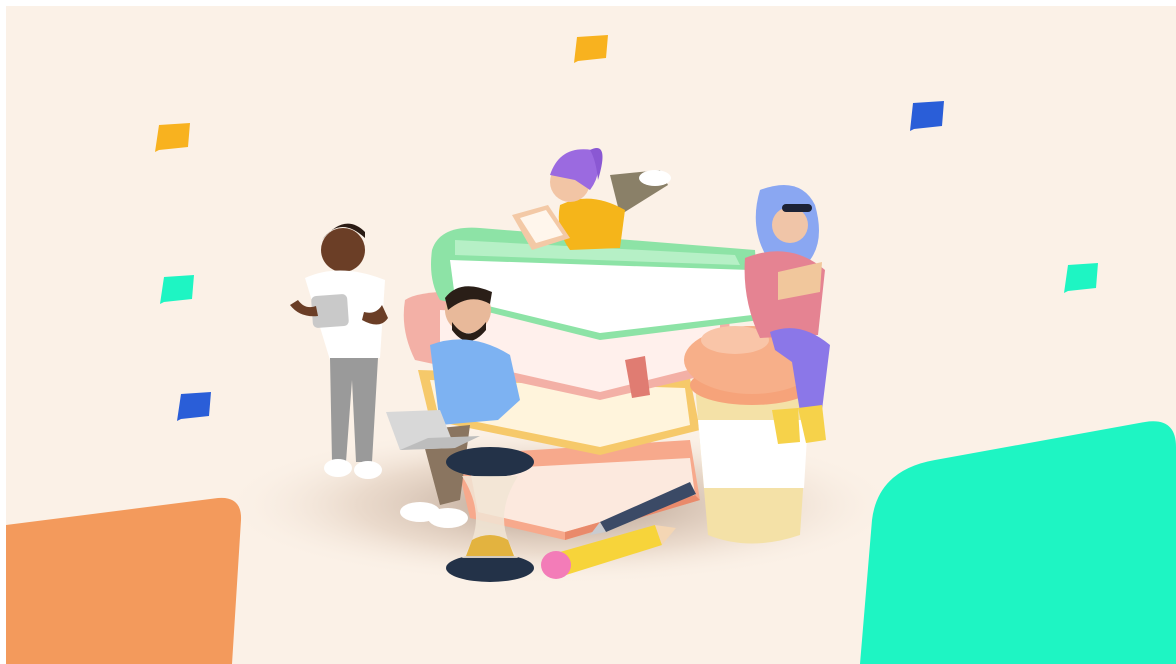 Image resolution: width=1176 pixels, height=664 pixels. I want to click on orange-corner-shape, so click(124, 580).